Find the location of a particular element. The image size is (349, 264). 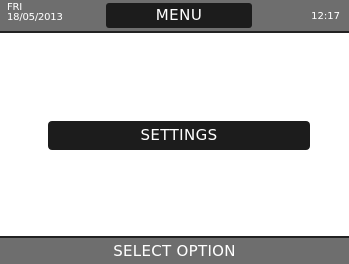

menu-title: MENU is located at coordinates (179, 15).